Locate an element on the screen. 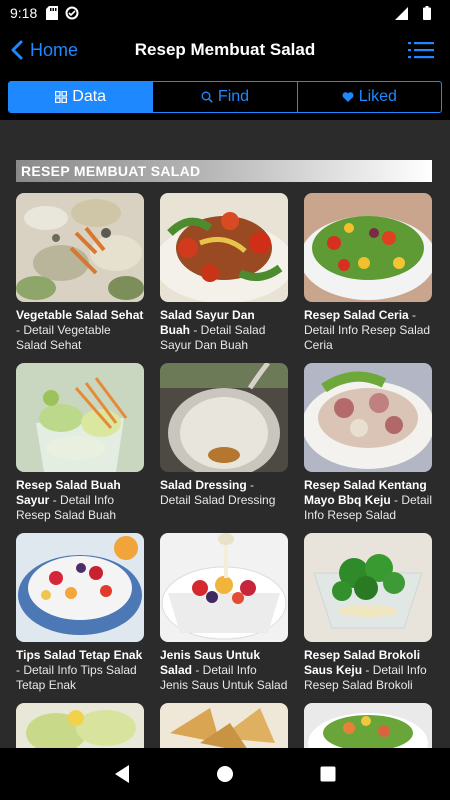  tab-find: Find is located at coordinates (225, 97).